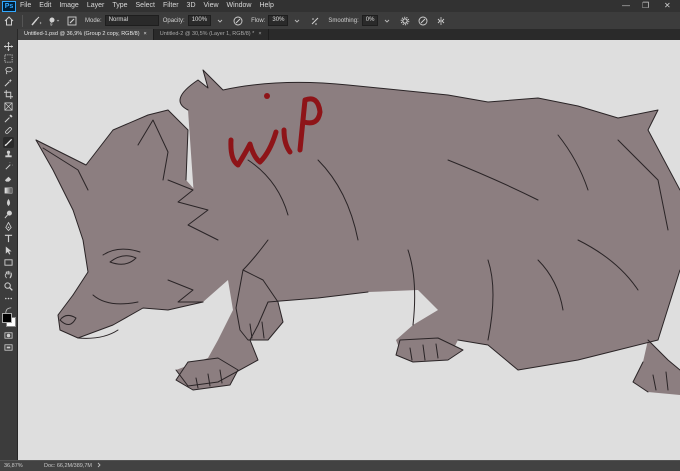  I want to click on status-bar: 36,87% Doc: 66,2M/389,7M, so click(340, 466).